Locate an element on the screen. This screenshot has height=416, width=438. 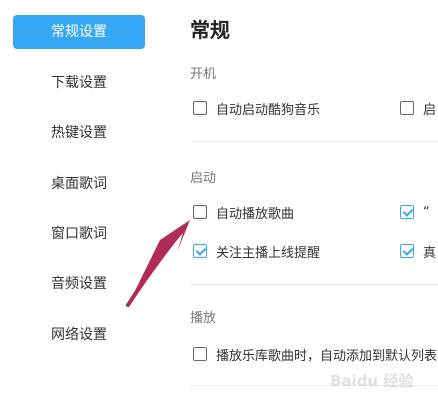
sidebar-item-window-lyrics: 窗口歌词 is located at coordinates (79, 234).